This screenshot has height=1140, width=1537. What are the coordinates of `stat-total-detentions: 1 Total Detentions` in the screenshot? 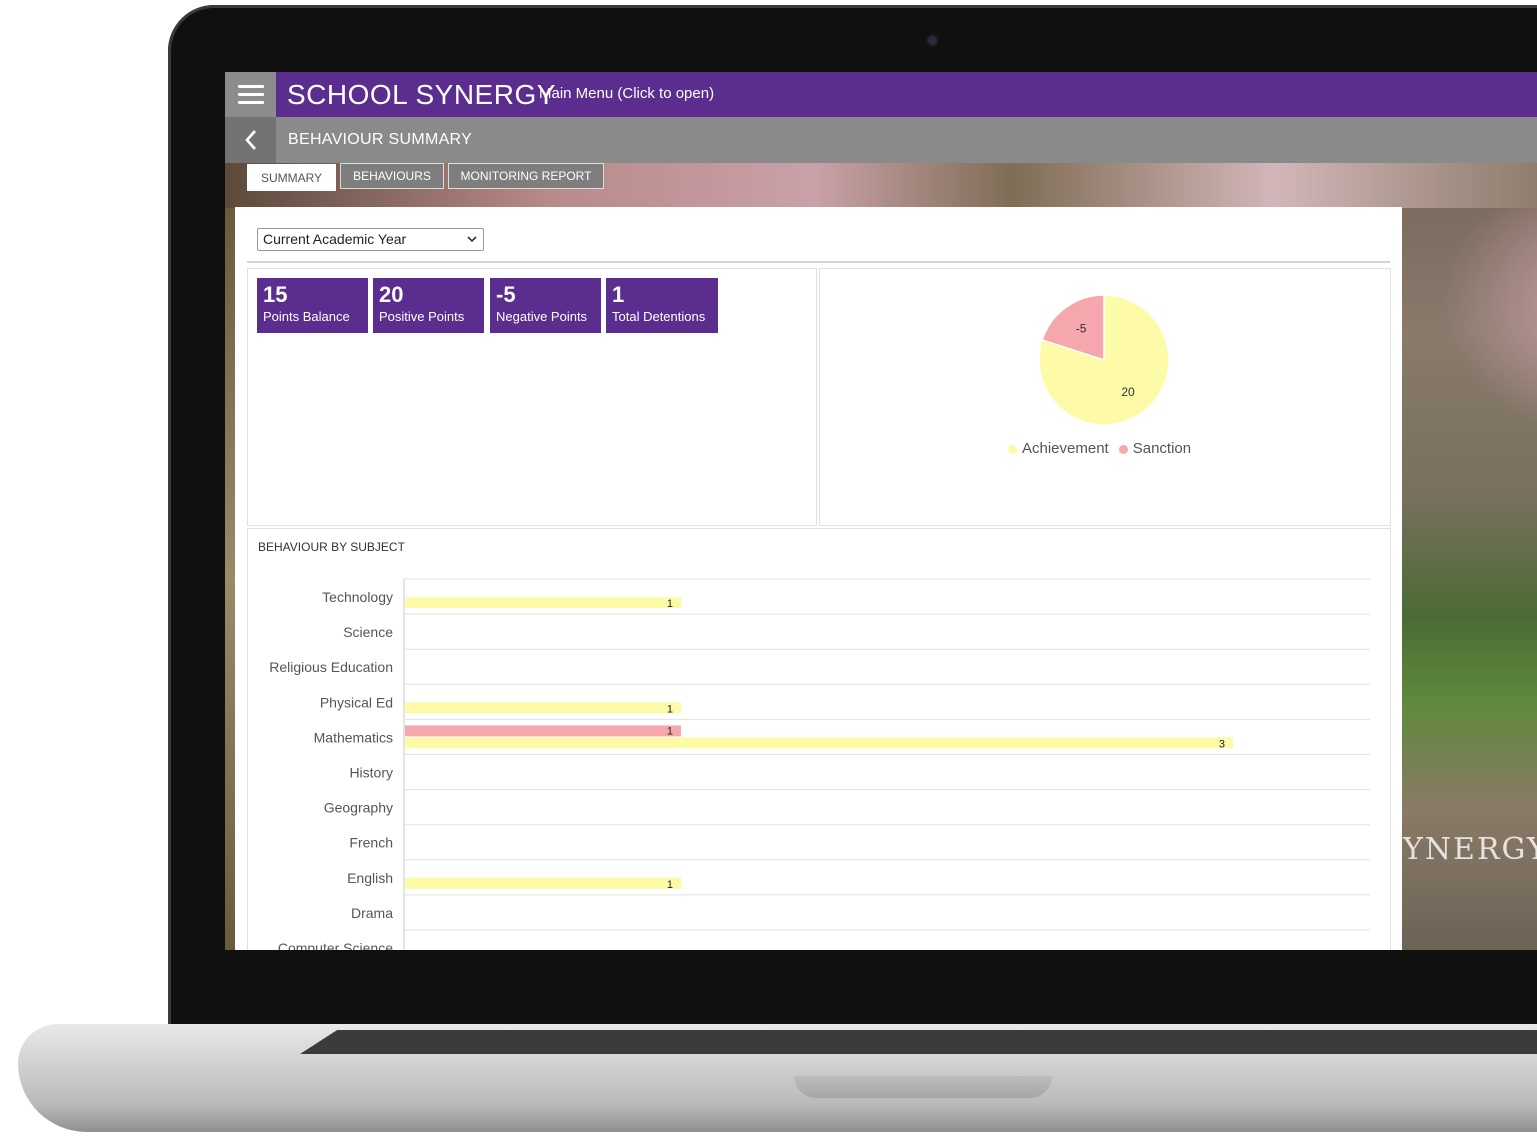 It's located at (662, 305).